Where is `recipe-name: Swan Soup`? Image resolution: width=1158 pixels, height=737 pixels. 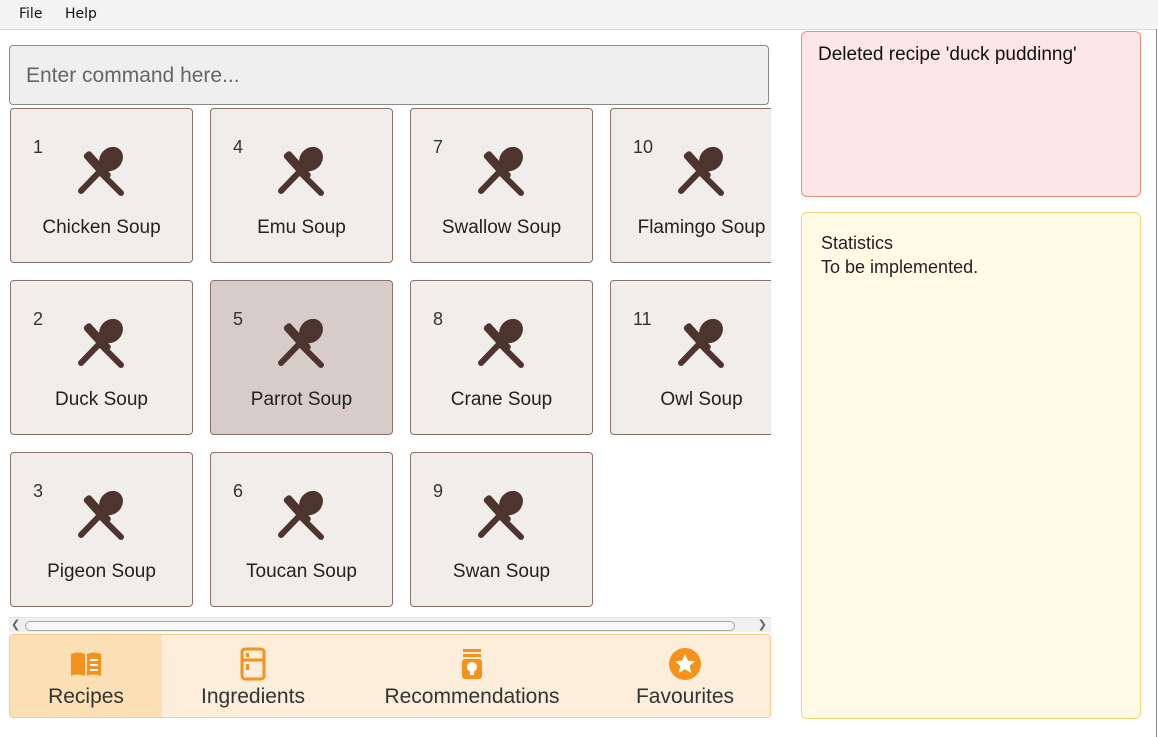
recipe-name: Swan Soup is located at coordinates (501, 571).